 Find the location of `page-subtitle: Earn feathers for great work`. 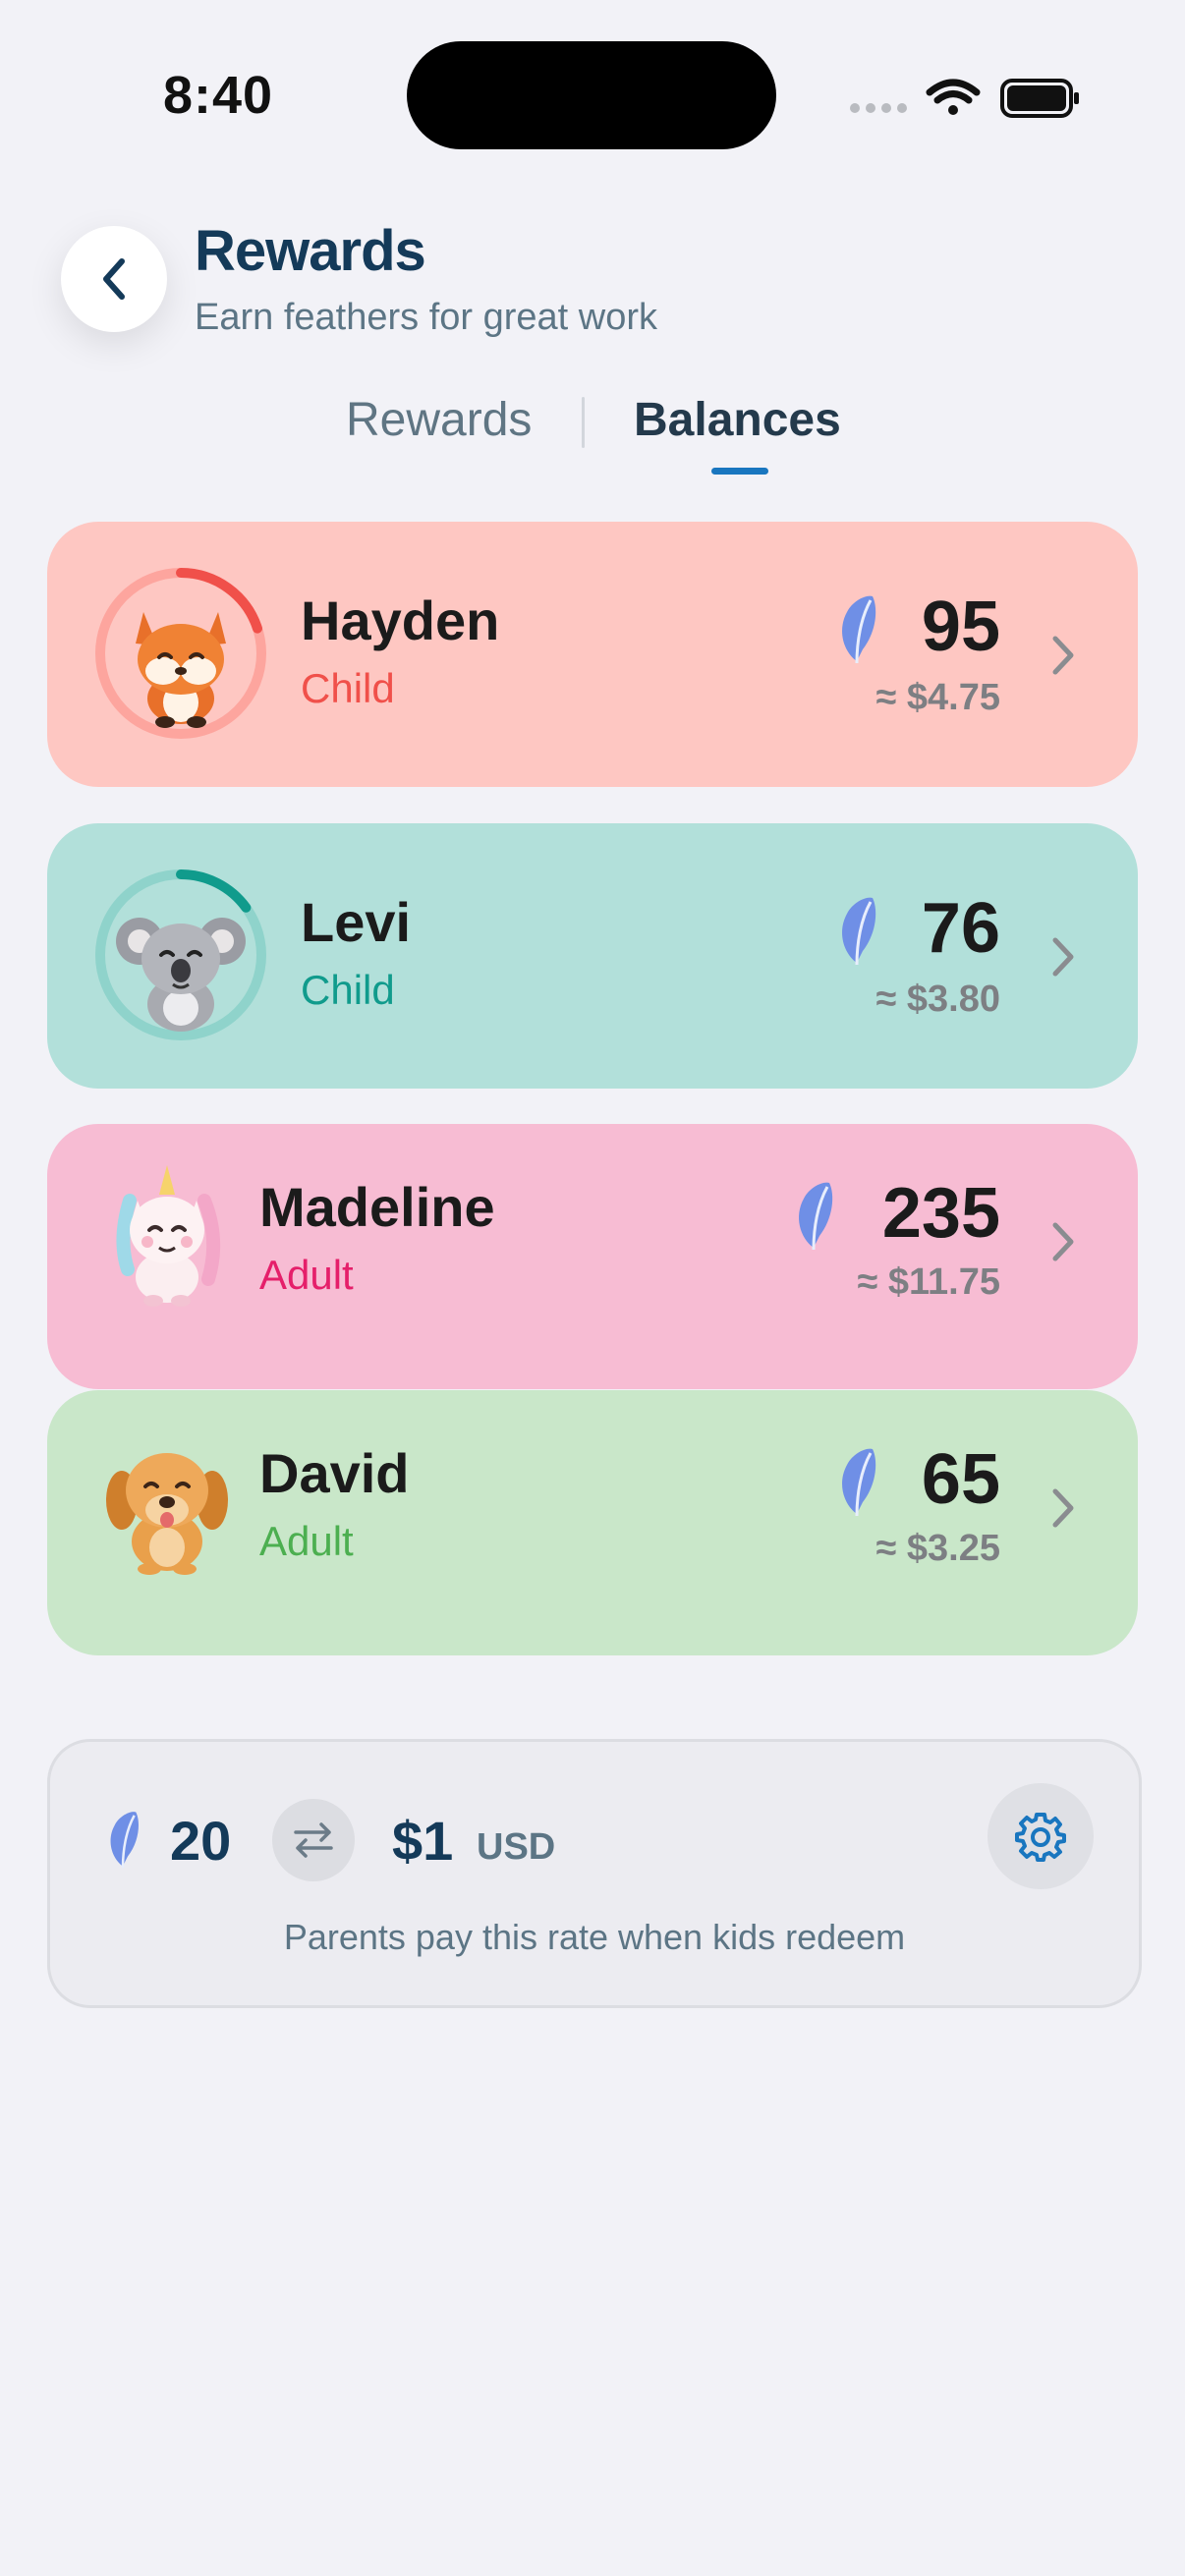

page-subtitle: Earn feathers for great work is located at coordinates (426, 317).